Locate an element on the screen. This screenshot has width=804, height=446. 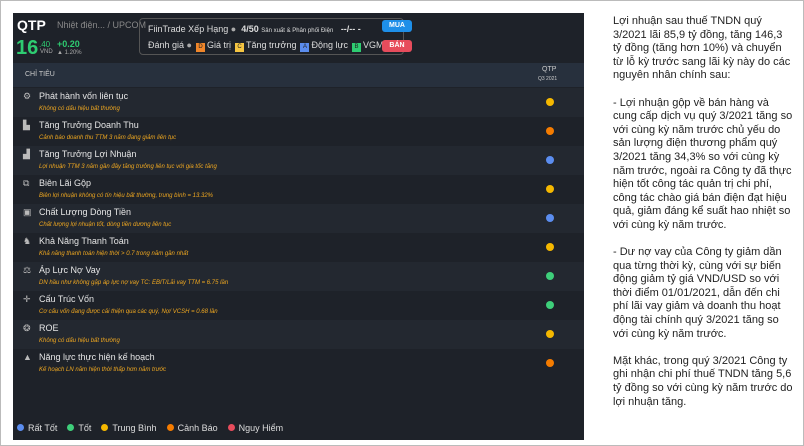
rating-badge: A is located at coordinates (305, 47).